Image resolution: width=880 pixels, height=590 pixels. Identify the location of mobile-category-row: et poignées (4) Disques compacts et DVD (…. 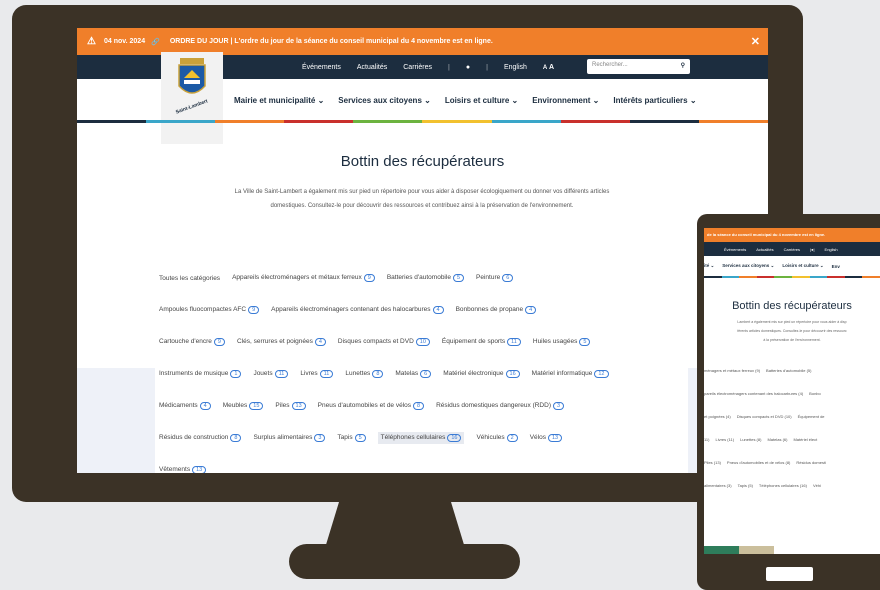
(792, 416).